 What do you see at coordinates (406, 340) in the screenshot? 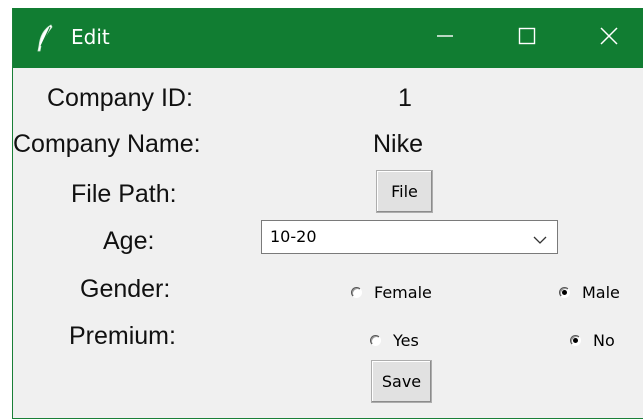
I see `premium-radio-yes-label: Yes` at bounding box center [406, 340].